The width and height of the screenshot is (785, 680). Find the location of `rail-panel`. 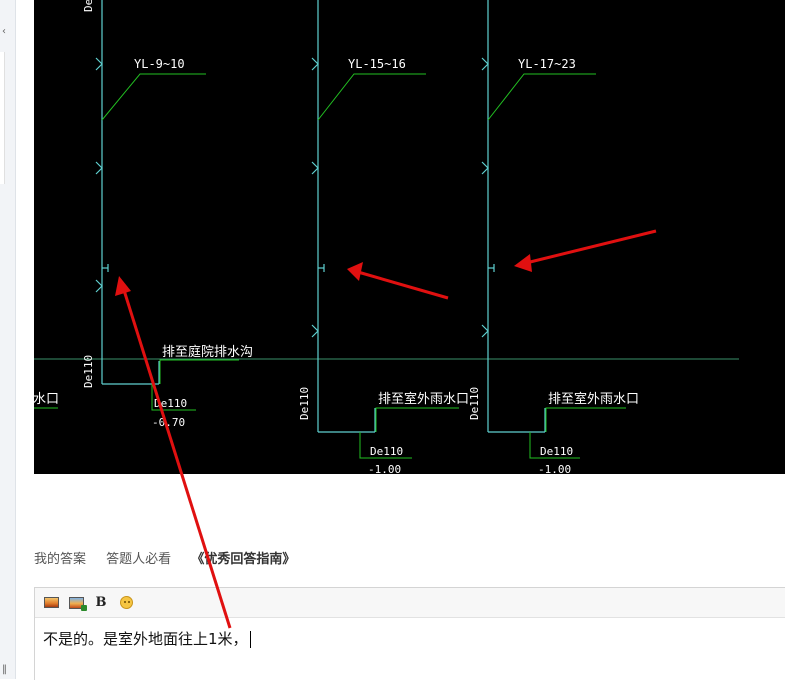

rail-panel is located at coordinates (2, 118).